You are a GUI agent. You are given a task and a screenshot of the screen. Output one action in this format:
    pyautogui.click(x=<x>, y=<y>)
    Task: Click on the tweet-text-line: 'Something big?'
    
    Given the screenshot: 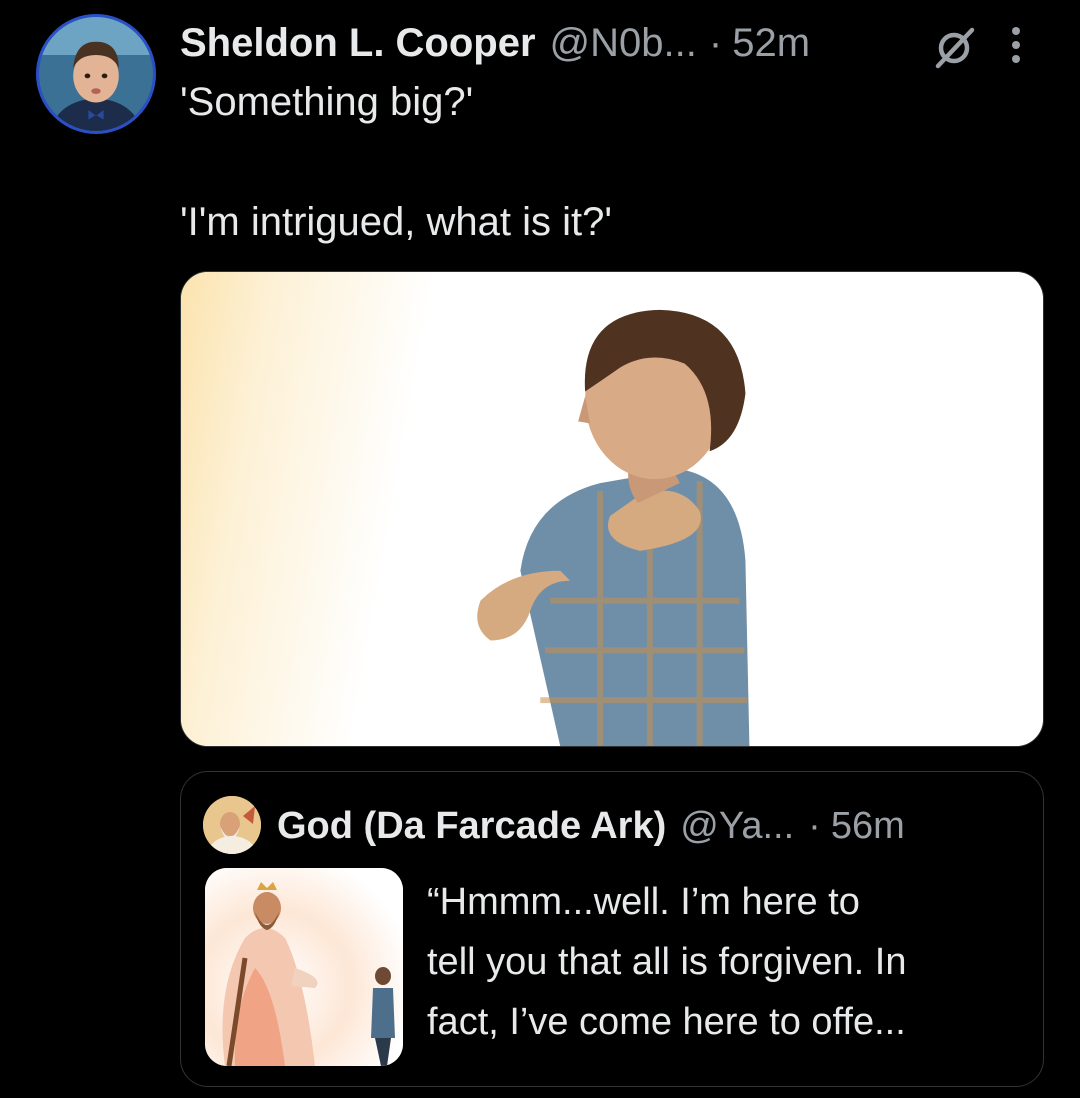 What is the action you would take?
    pyautogui.click(x=327, y=102)
    